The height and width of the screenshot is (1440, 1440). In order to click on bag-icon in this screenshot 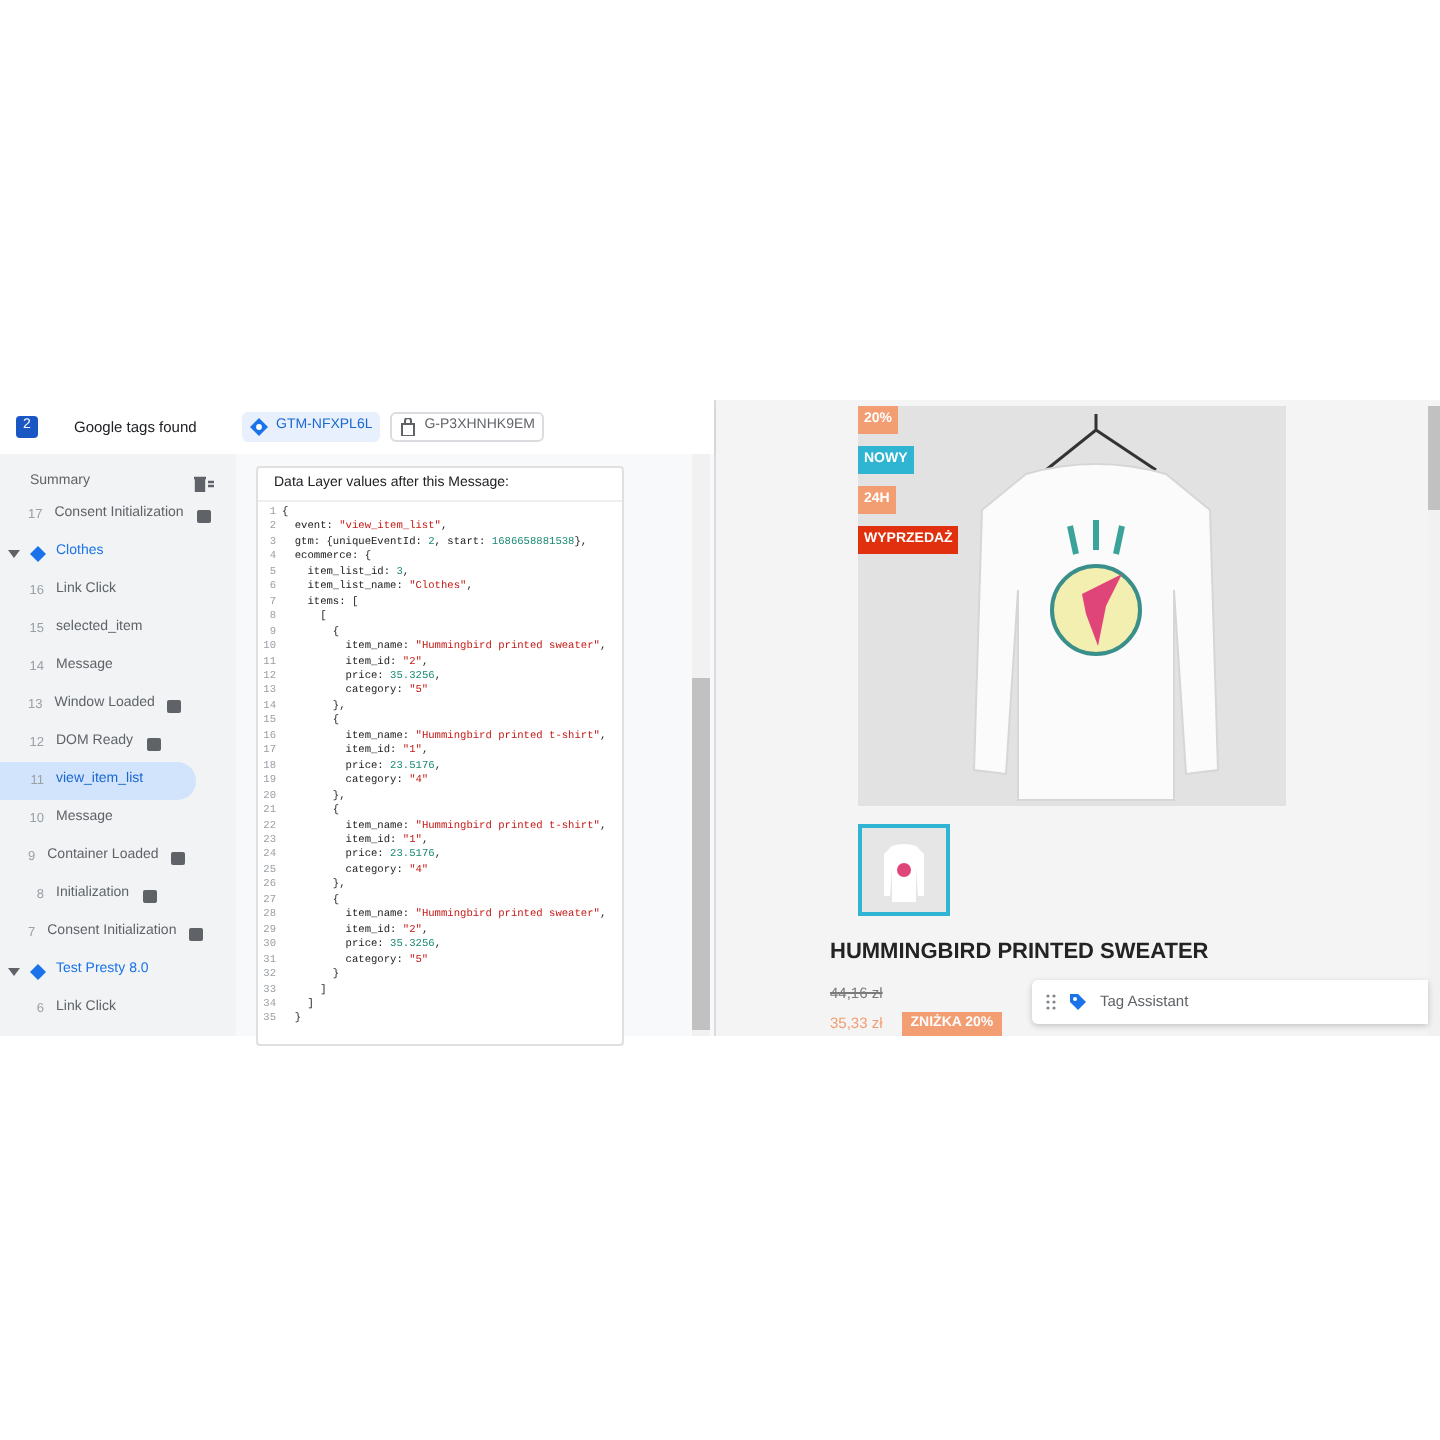, I will do `click(408, 427)`.